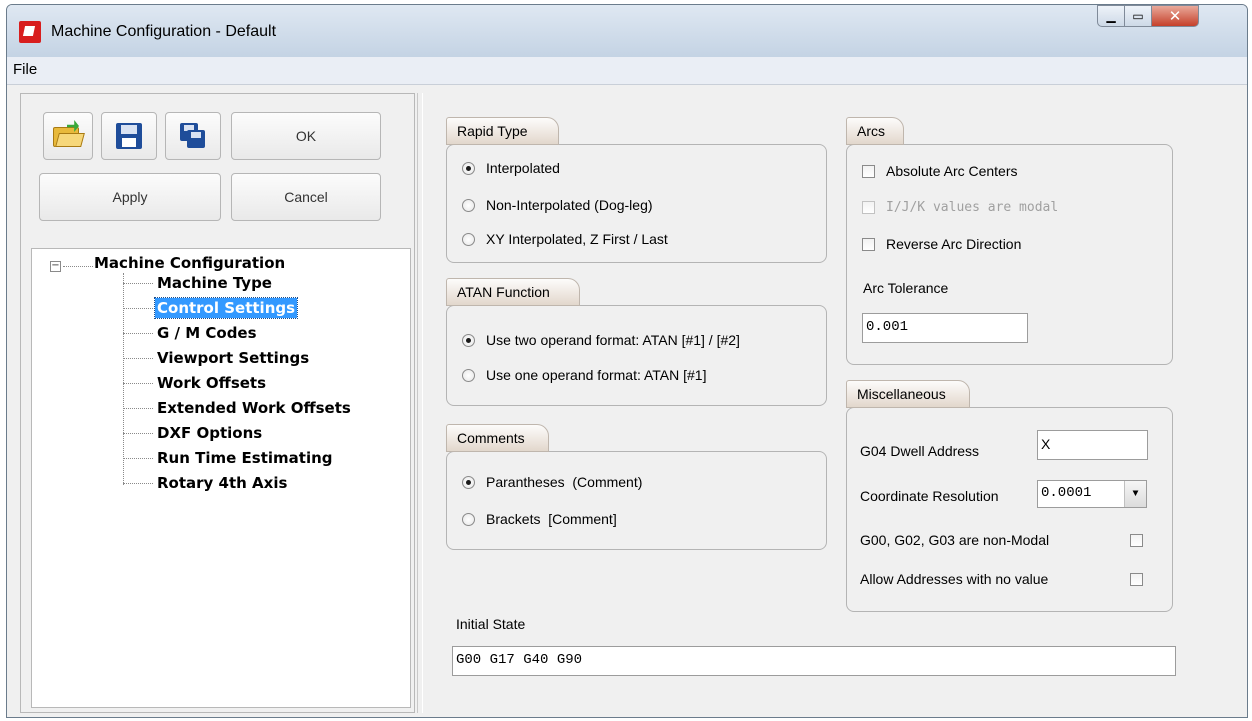 This screenshot has width=1252, height=721. Describe the element at coordinates (952, 171) in the screenshot. I see `checkbox-label: Absolute Arc Centers` at that location.